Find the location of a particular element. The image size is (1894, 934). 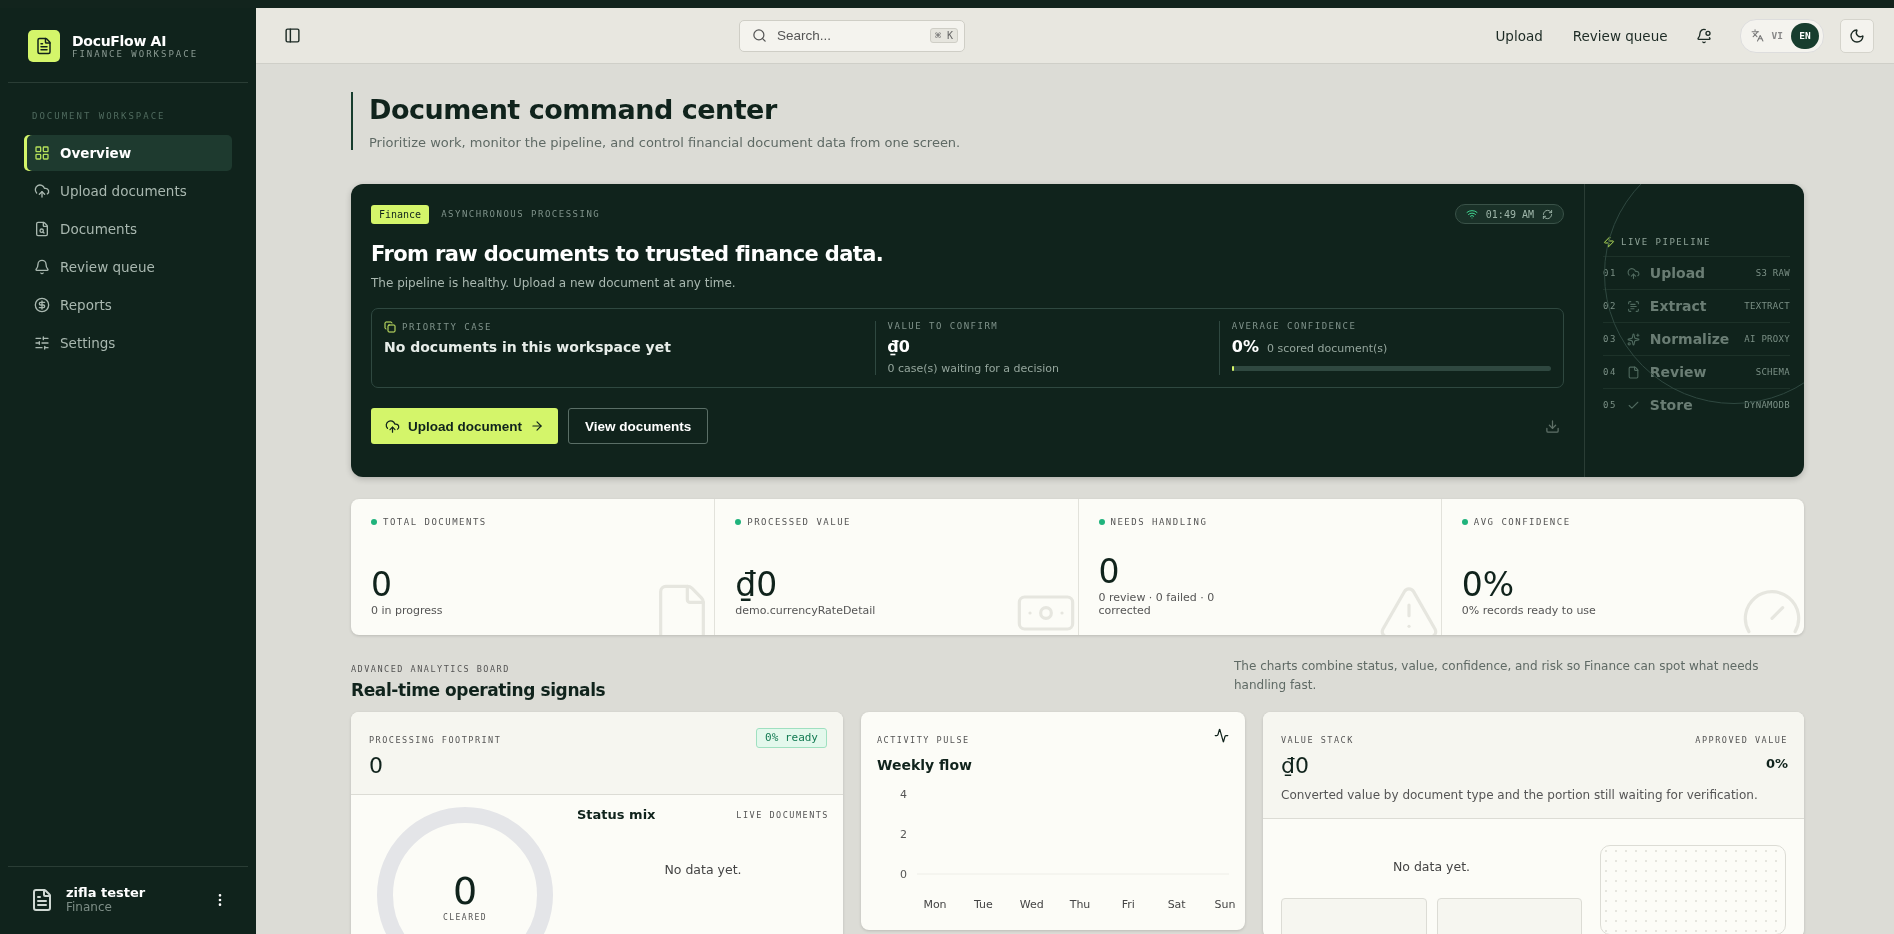

y-tick-label: 0 is located at coordinates (903, 874).